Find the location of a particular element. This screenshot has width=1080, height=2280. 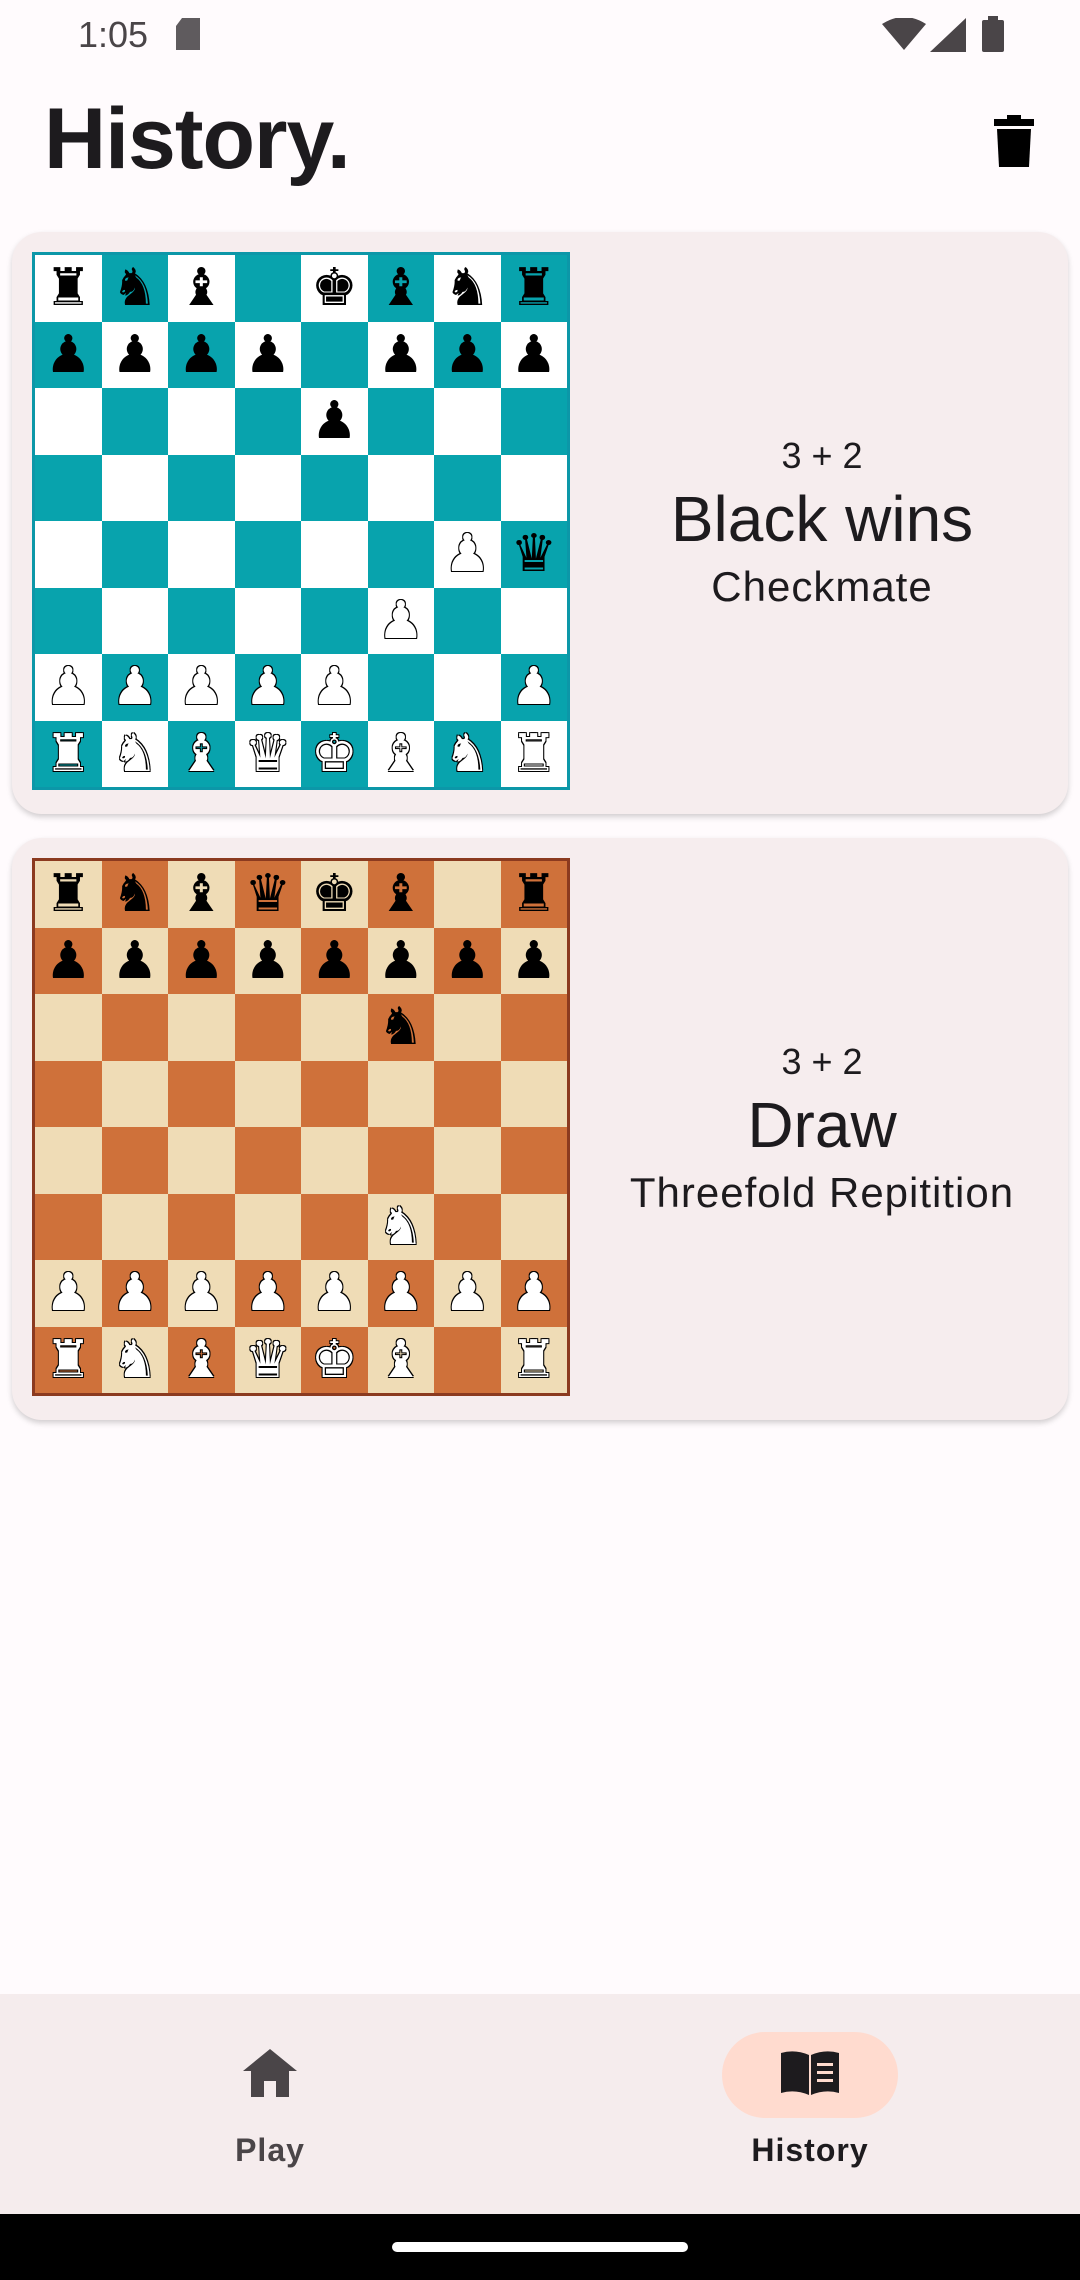

black-king-icon: ♚ is located at coordinates (334, 288).